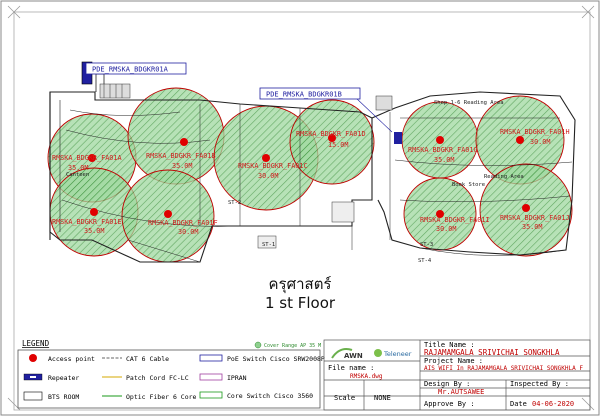  I want to click on inspected-by-label: Inspected By :, so click(539, 384).